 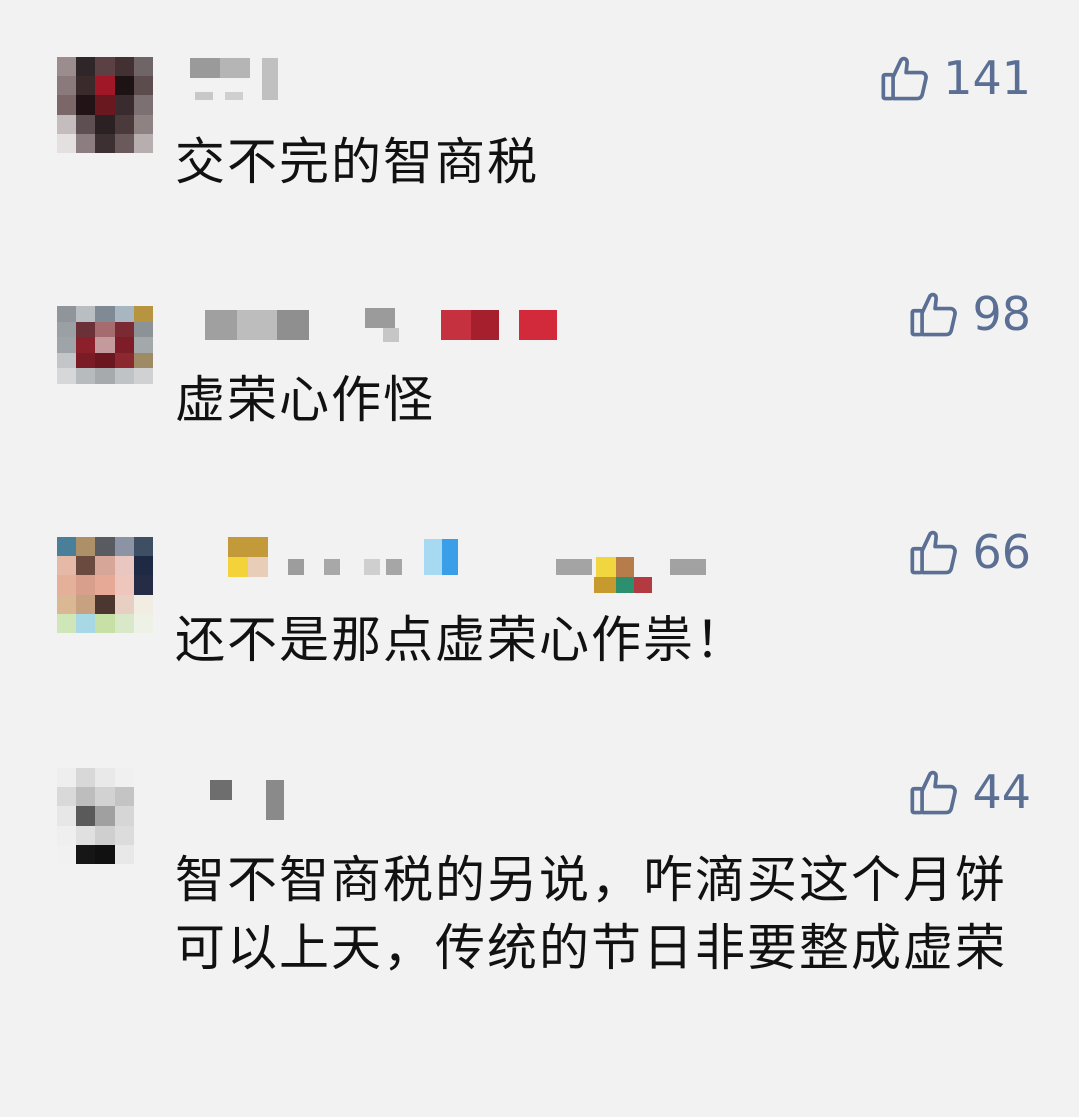 I want to click on like-button: 98, so click(x=969, y=314).